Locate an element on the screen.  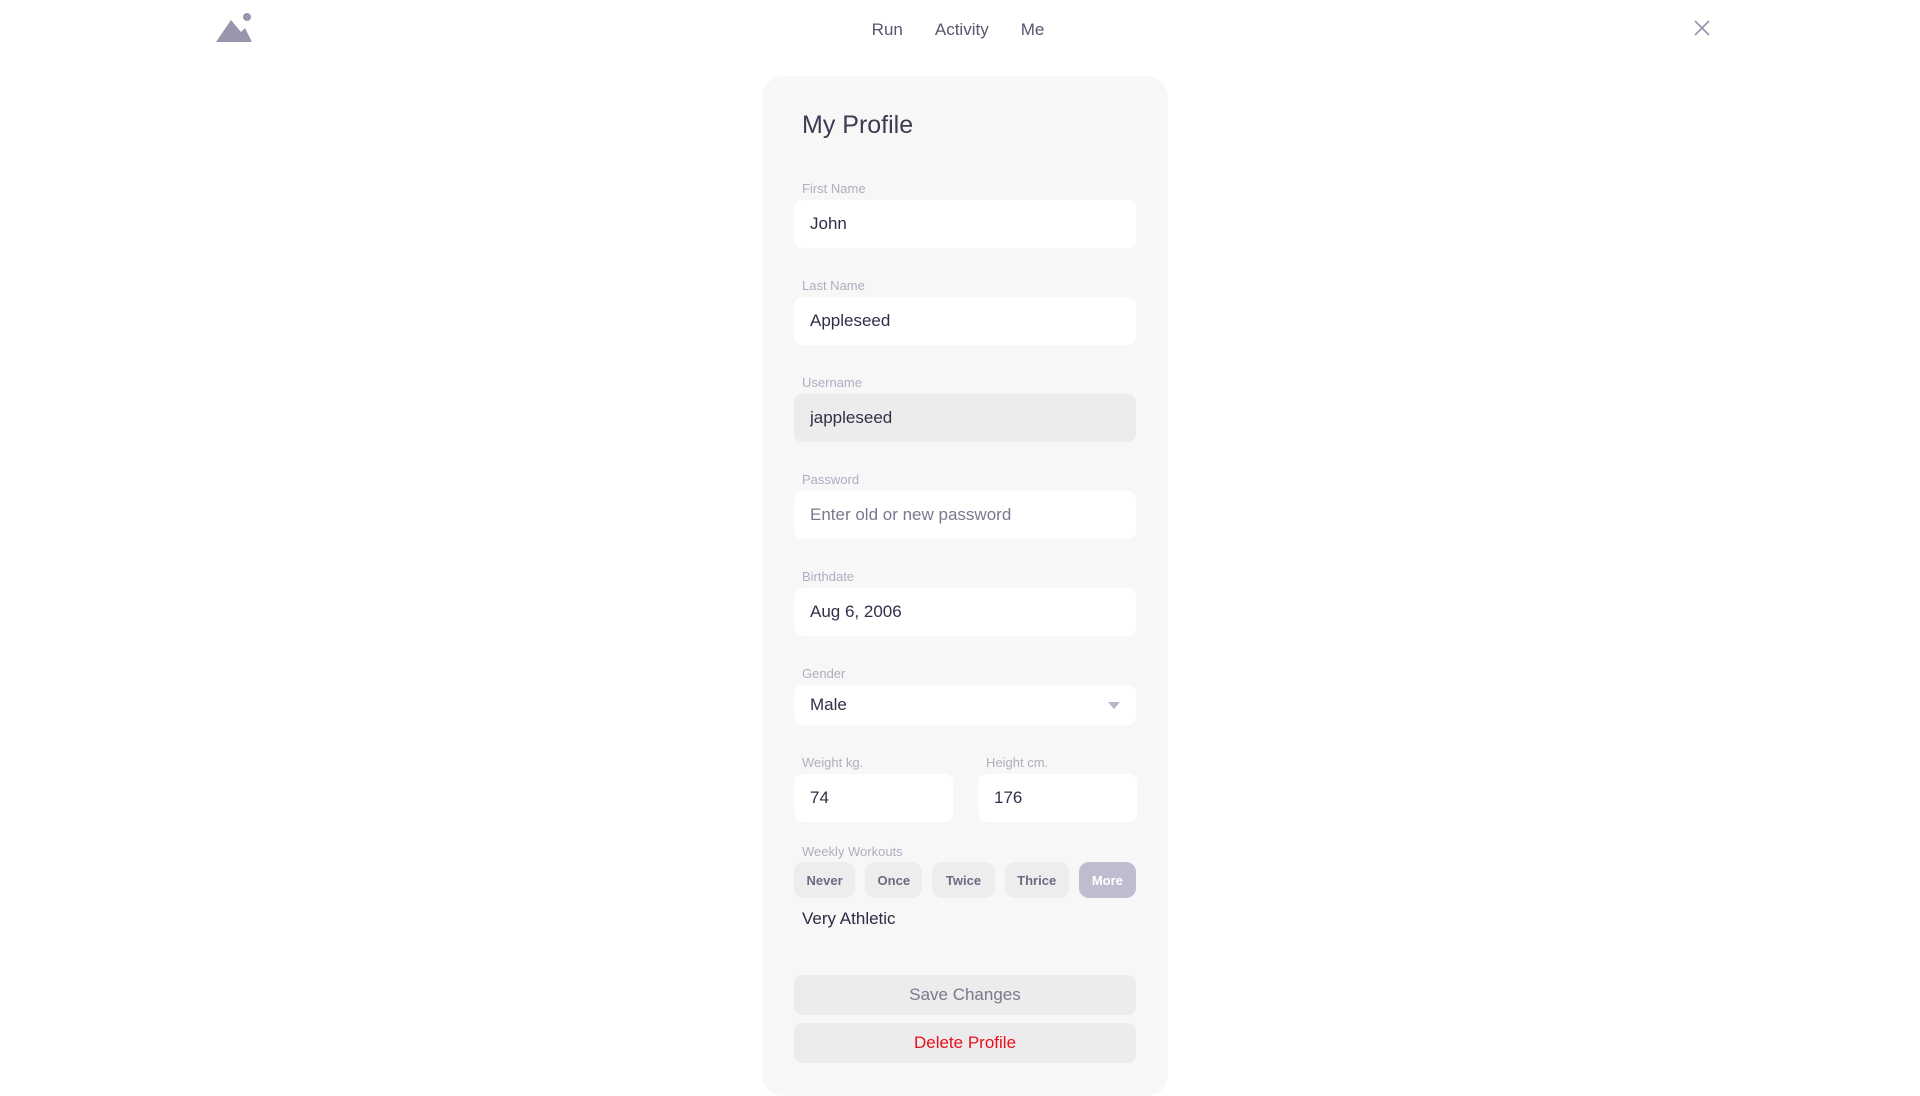
page-title: My Profile is located at coordinates (858, 125).